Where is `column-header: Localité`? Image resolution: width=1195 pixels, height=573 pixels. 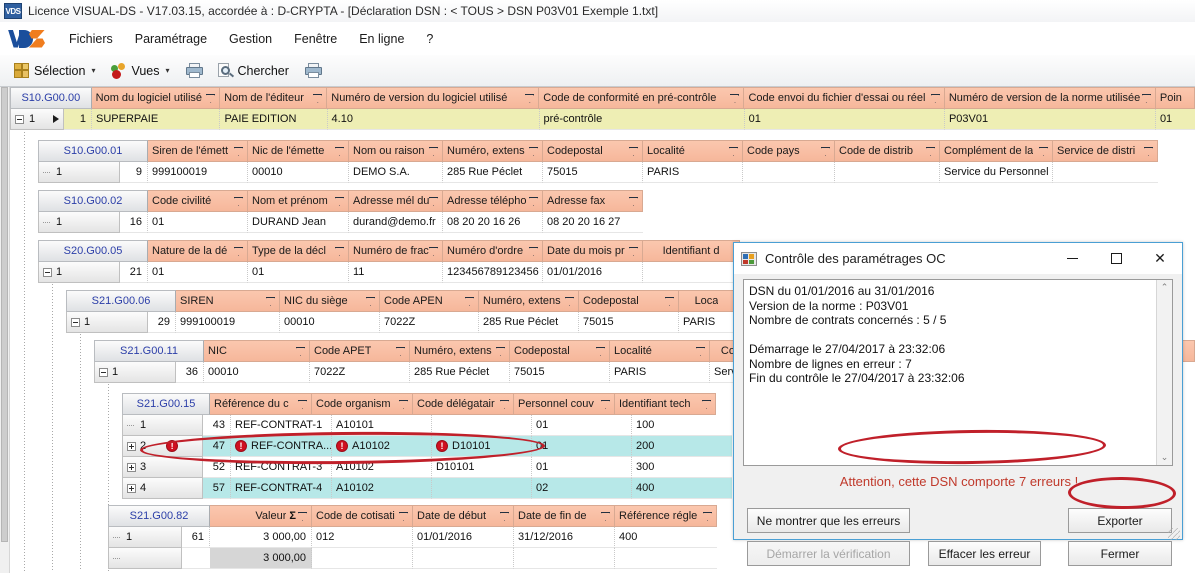
column-header: Localité is located at coordinates (693, 151).